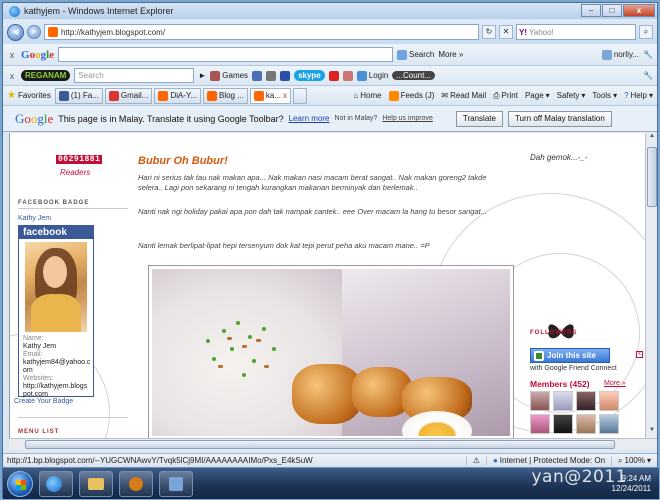  I want to click on blogger-icon, so click(211, 95).